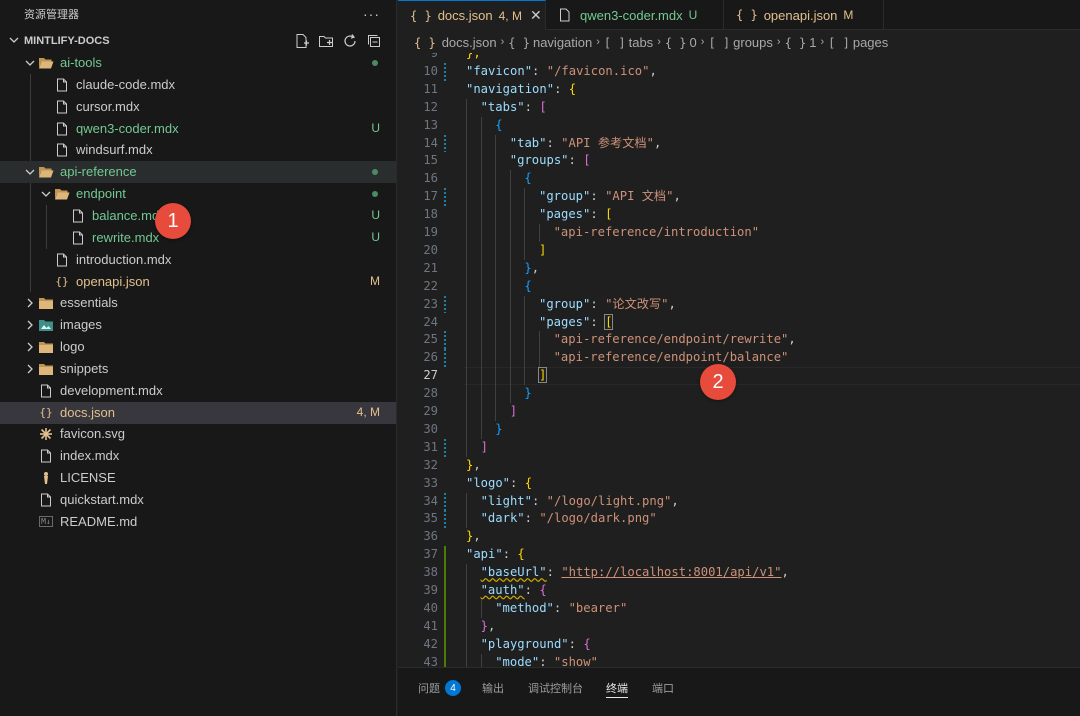 This screenshot has height=716, width=1080. What do you see at coordinates (472, 15) in the screenshot?
I see `tab-docs-json: { } docs.json 4, M ✕` at bounding box center [472, 15].